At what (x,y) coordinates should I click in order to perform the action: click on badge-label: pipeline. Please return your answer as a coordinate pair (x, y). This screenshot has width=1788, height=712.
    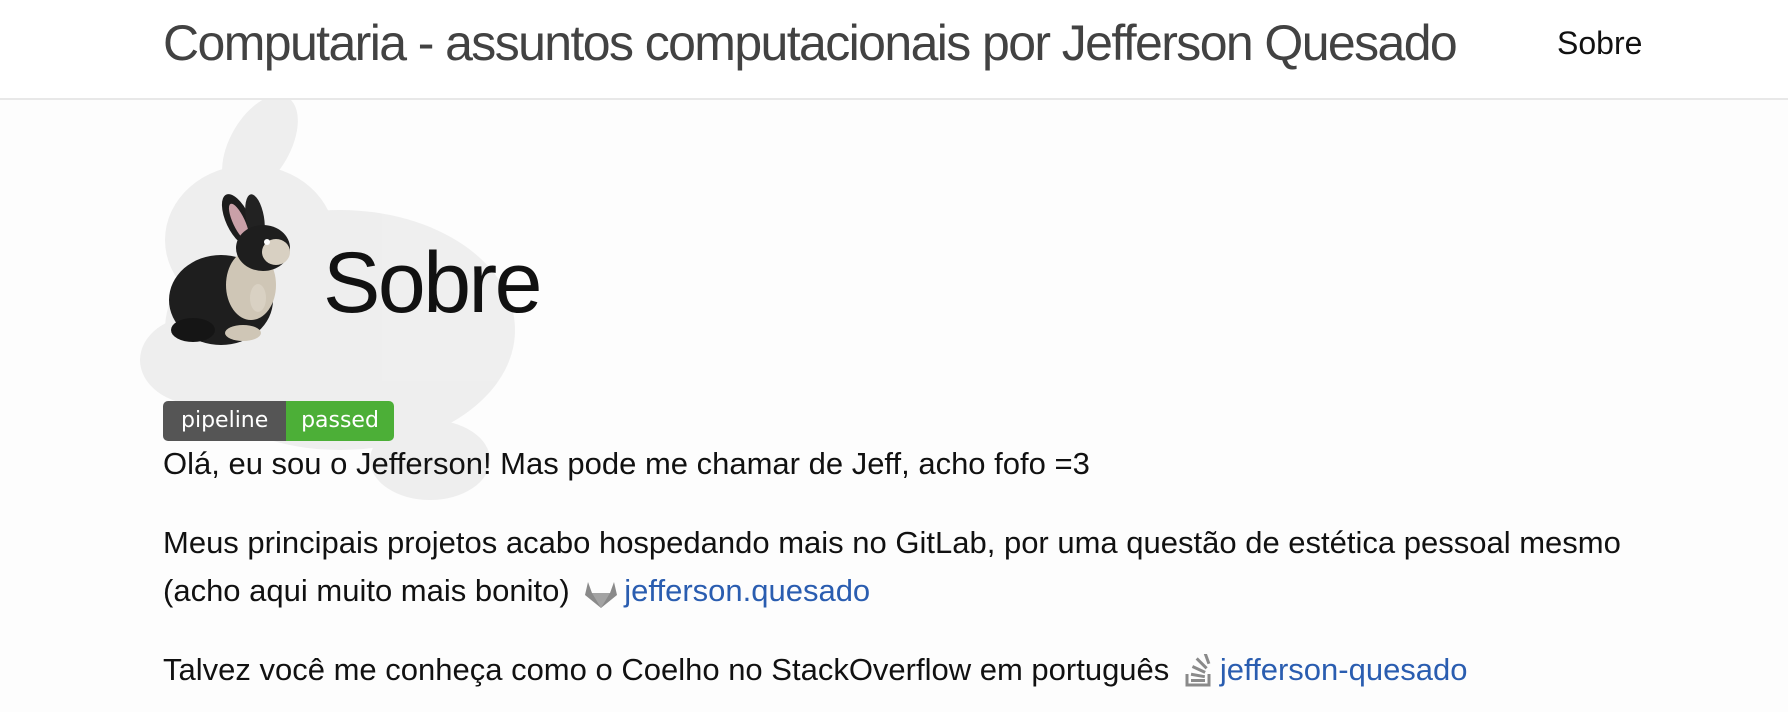
    Looking at the image, I should click on (224, 421).